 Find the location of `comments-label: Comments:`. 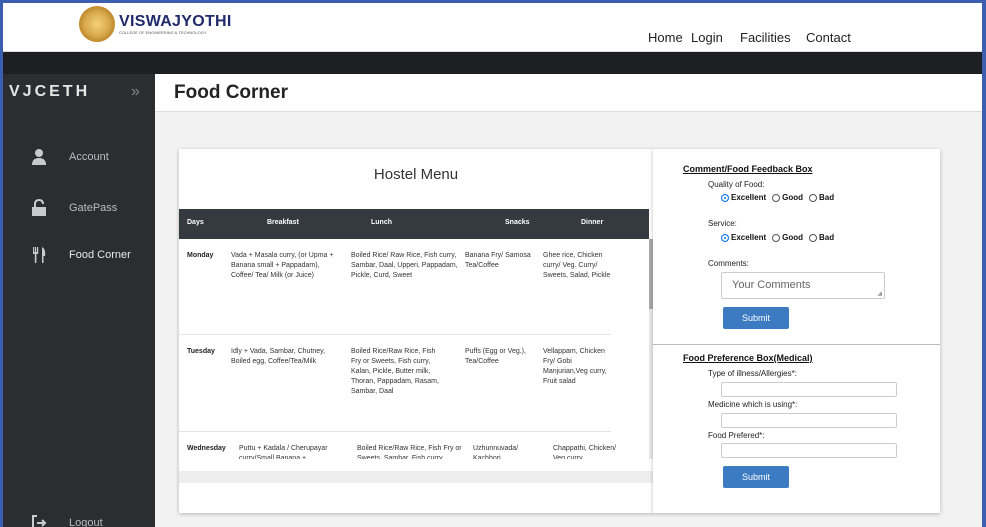

comments-label: Comments: is located at coordinates (728, 263).